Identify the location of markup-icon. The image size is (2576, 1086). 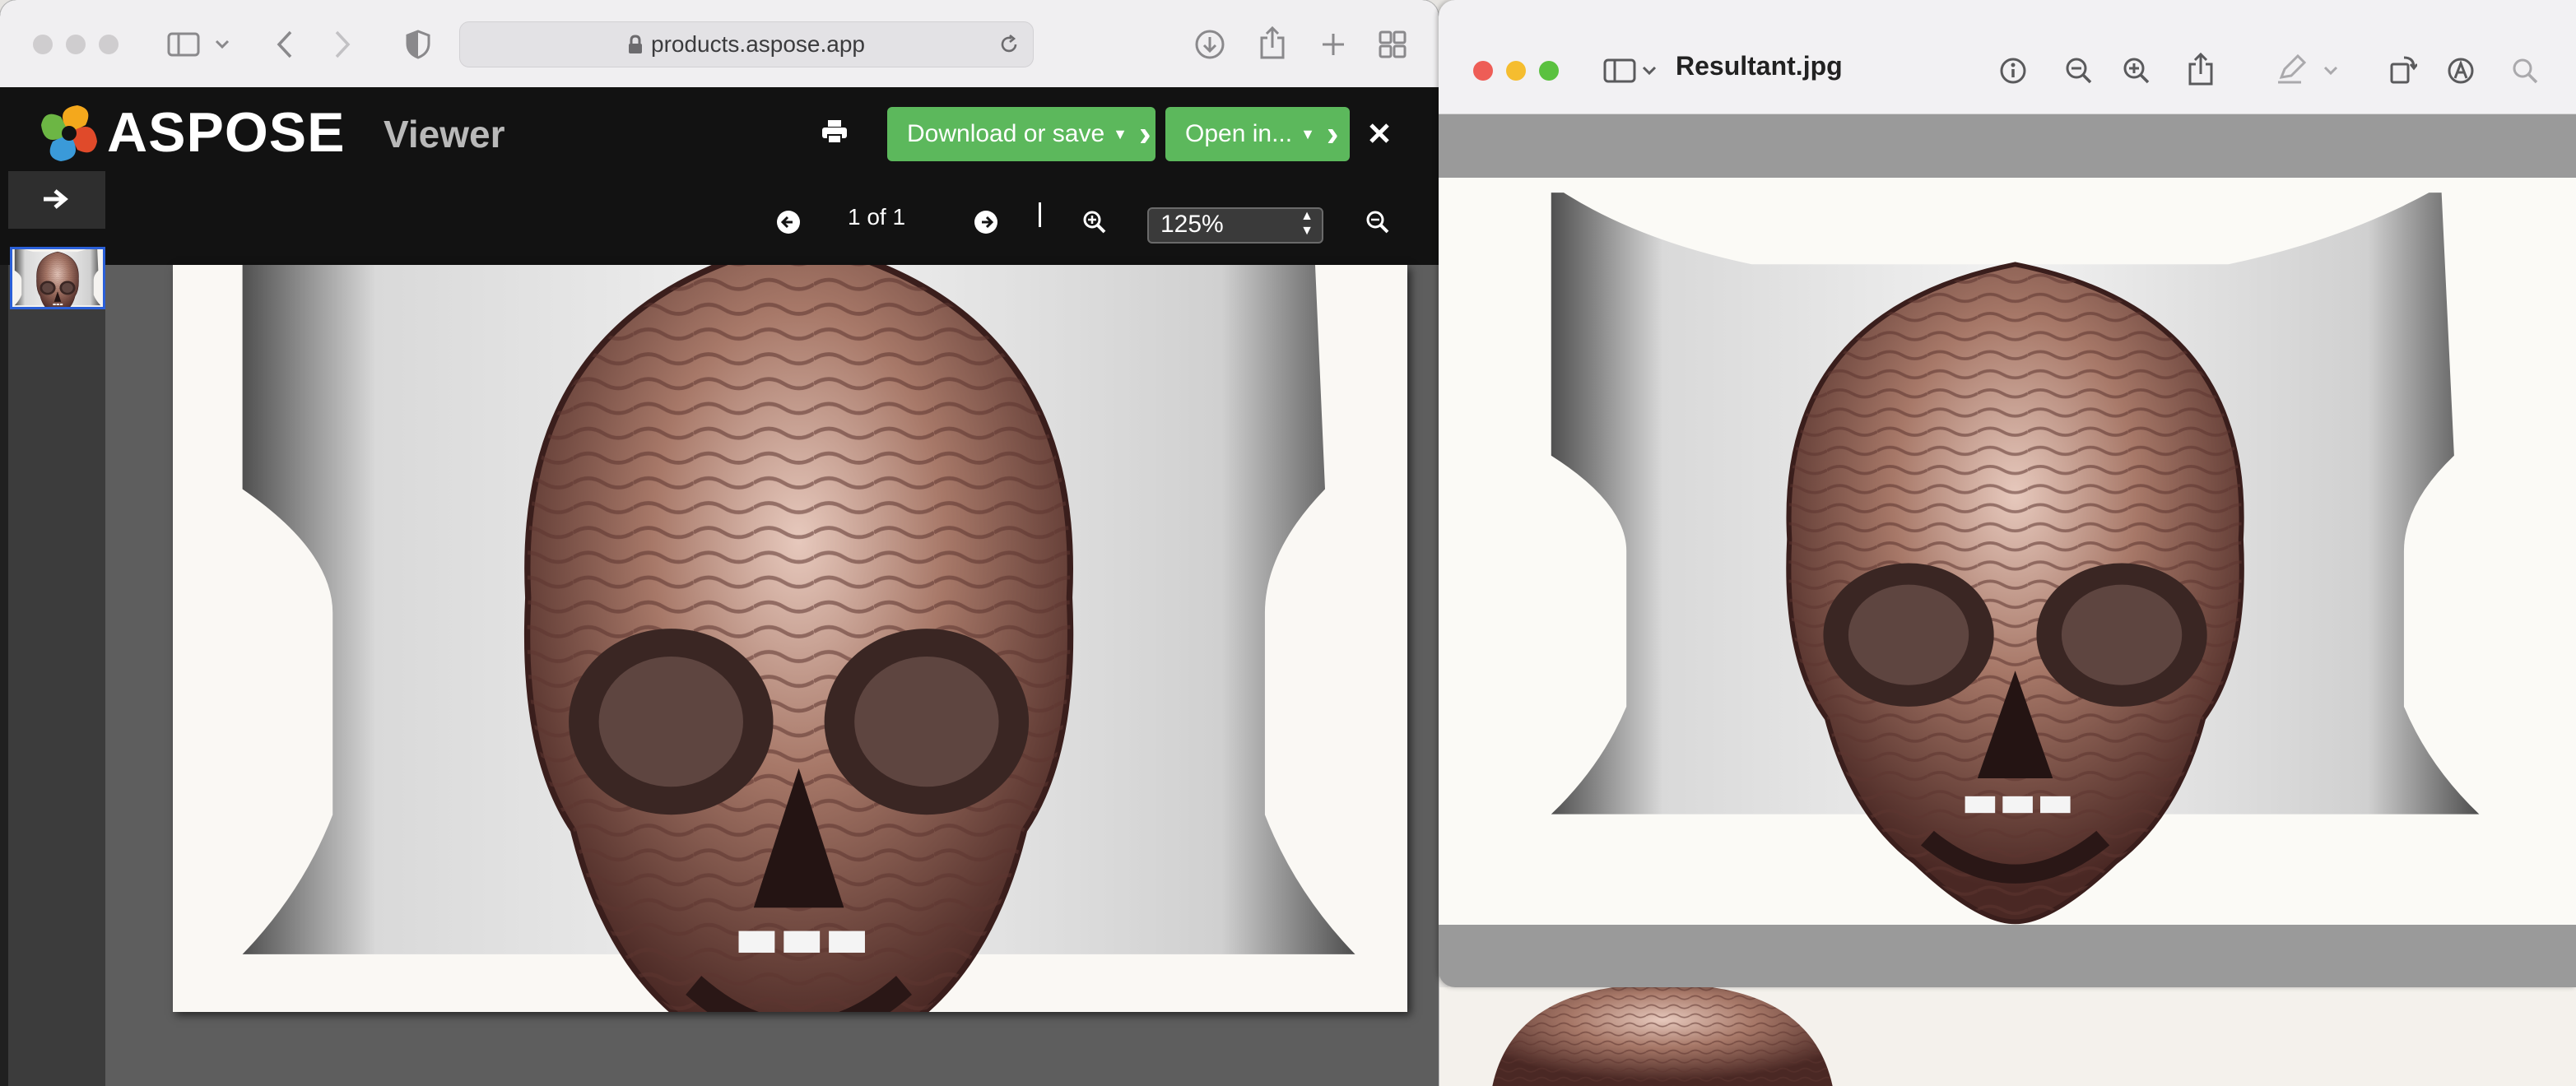
(2460, 71).